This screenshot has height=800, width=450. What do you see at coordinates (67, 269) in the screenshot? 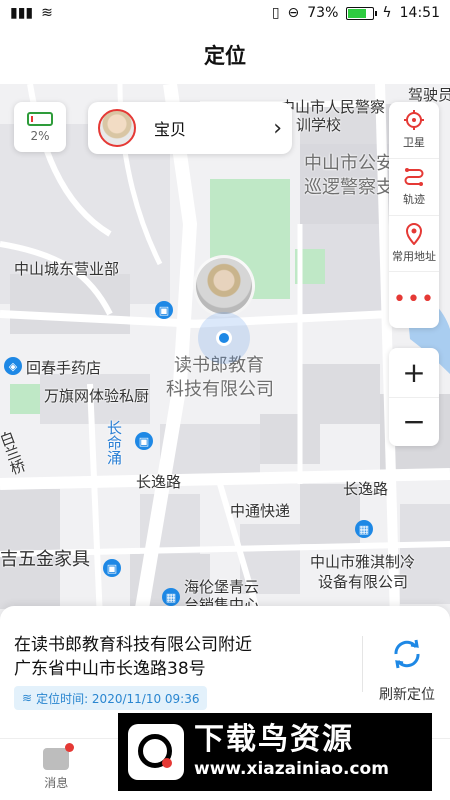
I see `map-label-business-office: 中山城东营业部` at bounding box center [67, 269].